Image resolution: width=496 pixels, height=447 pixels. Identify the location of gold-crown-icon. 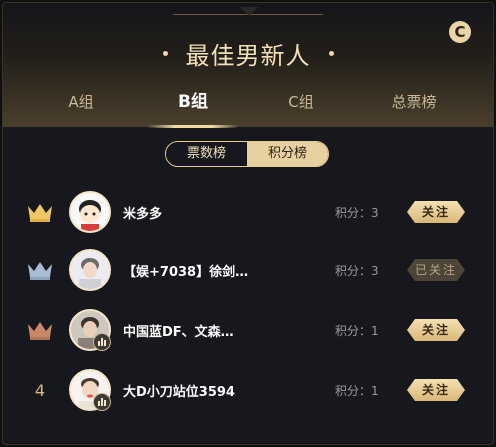
(40, 212).